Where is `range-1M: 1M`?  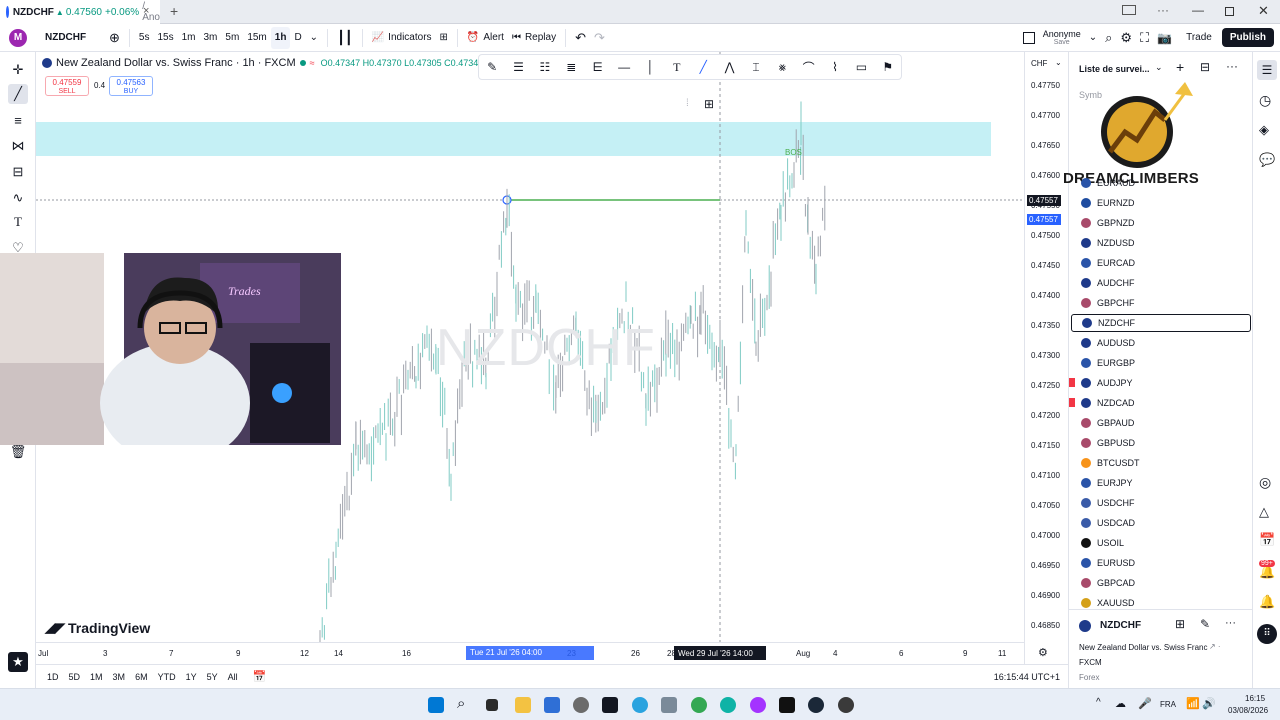
range-1M: 1M is located at coordinates (96, 677).